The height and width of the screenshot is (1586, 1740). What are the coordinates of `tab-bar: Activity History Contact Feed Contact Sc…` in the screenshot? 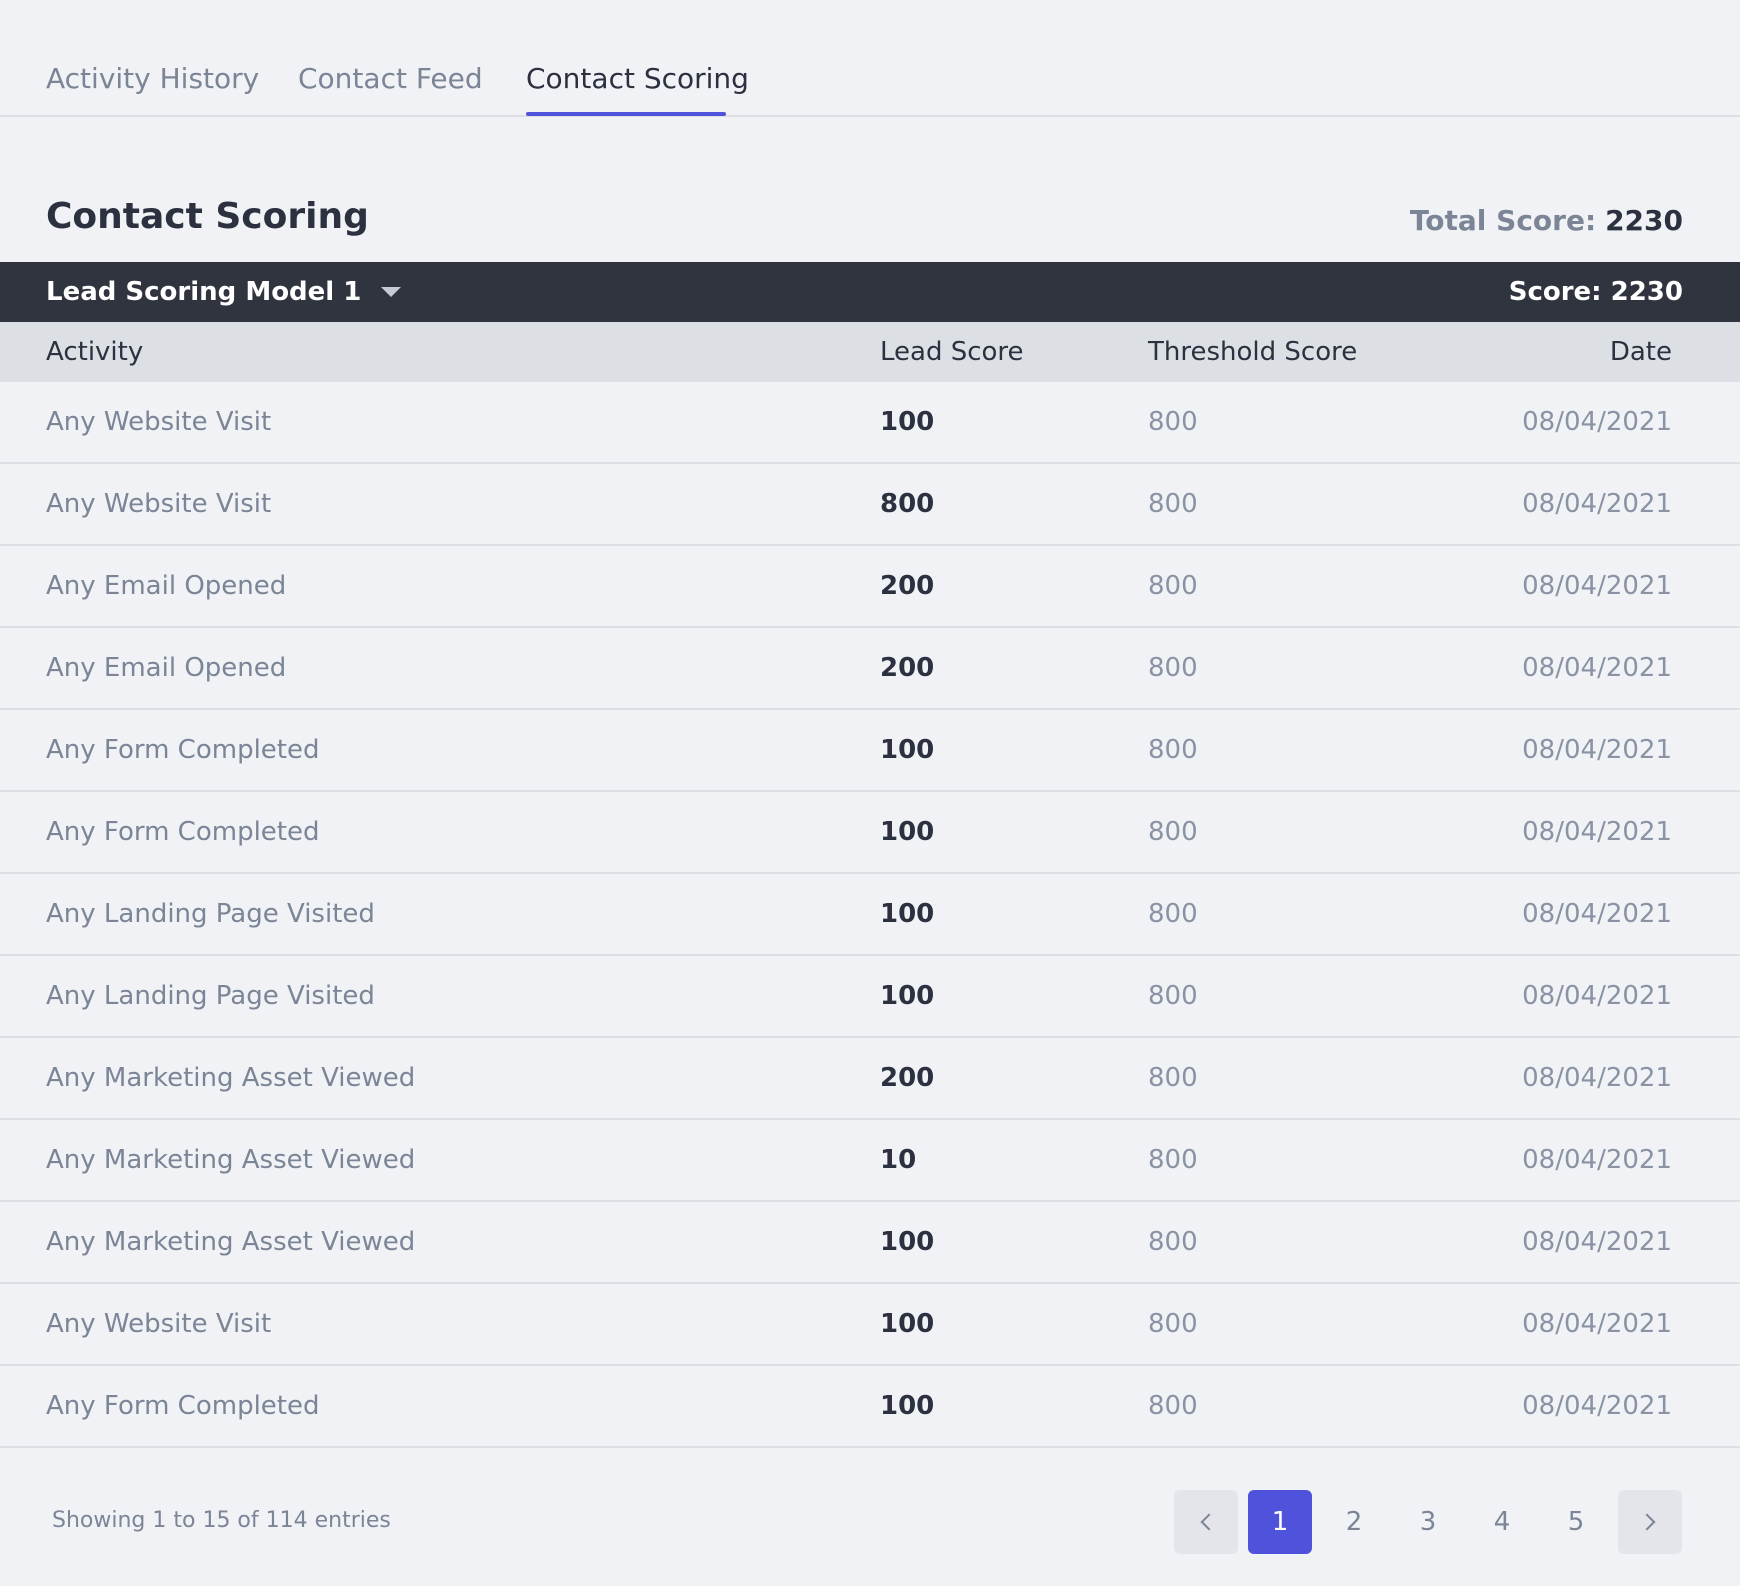 It's located at (870, 58).